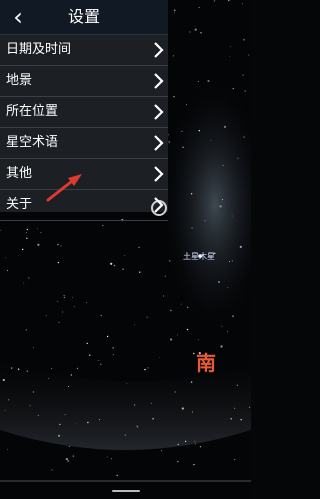 The image size is (320, 499). Describe the element at coordinates (159, 208) in the screenshot. I see `selection-ring-icon` at that location.